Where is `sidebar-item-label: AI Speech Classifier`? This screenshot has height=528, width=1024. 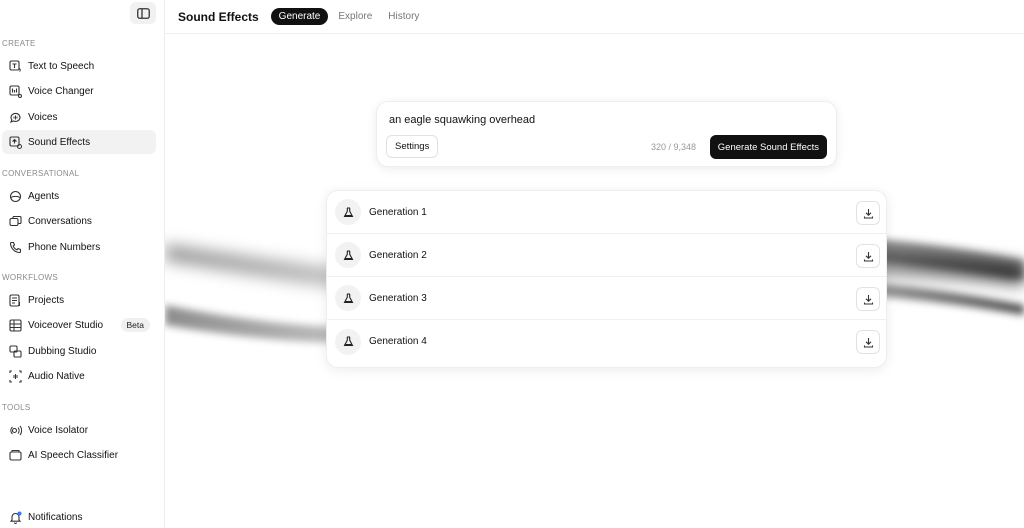 sidebar-item-label: AI Speech Classifier is located at coordinates (73, 455).